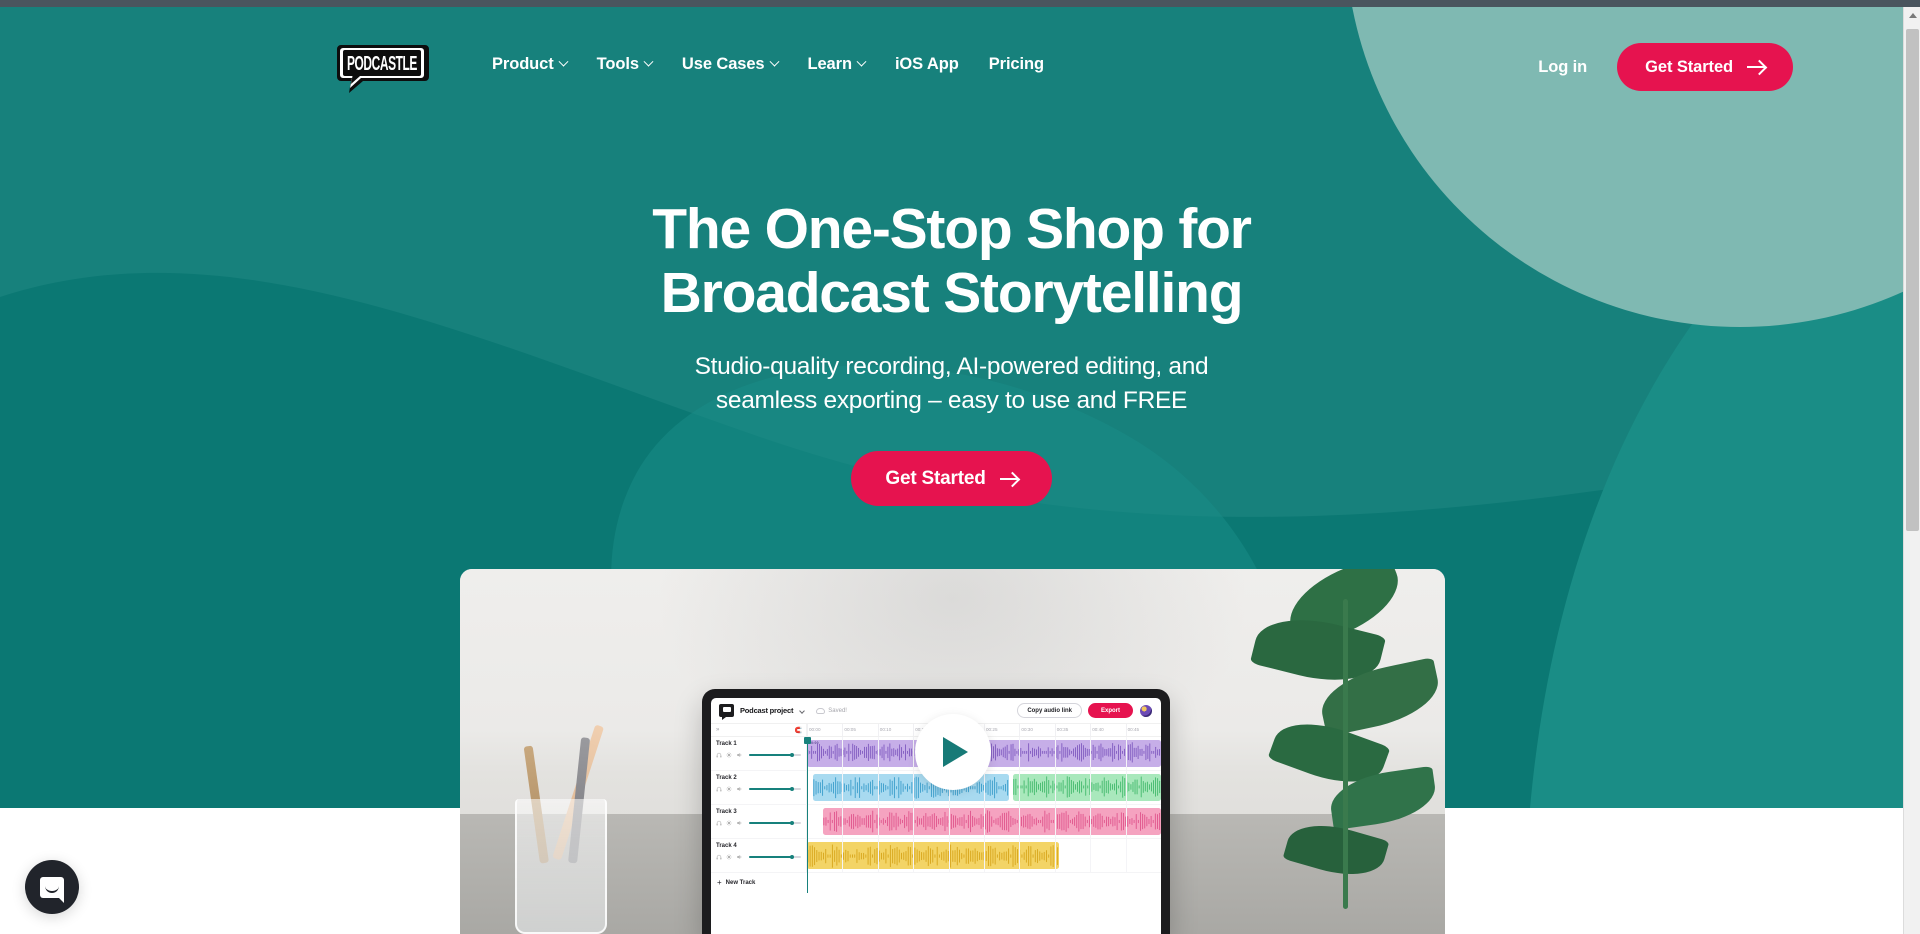  Describe the element at coordinates (1110, 710) in the screenshot. I see `export-button: Export` at that location.